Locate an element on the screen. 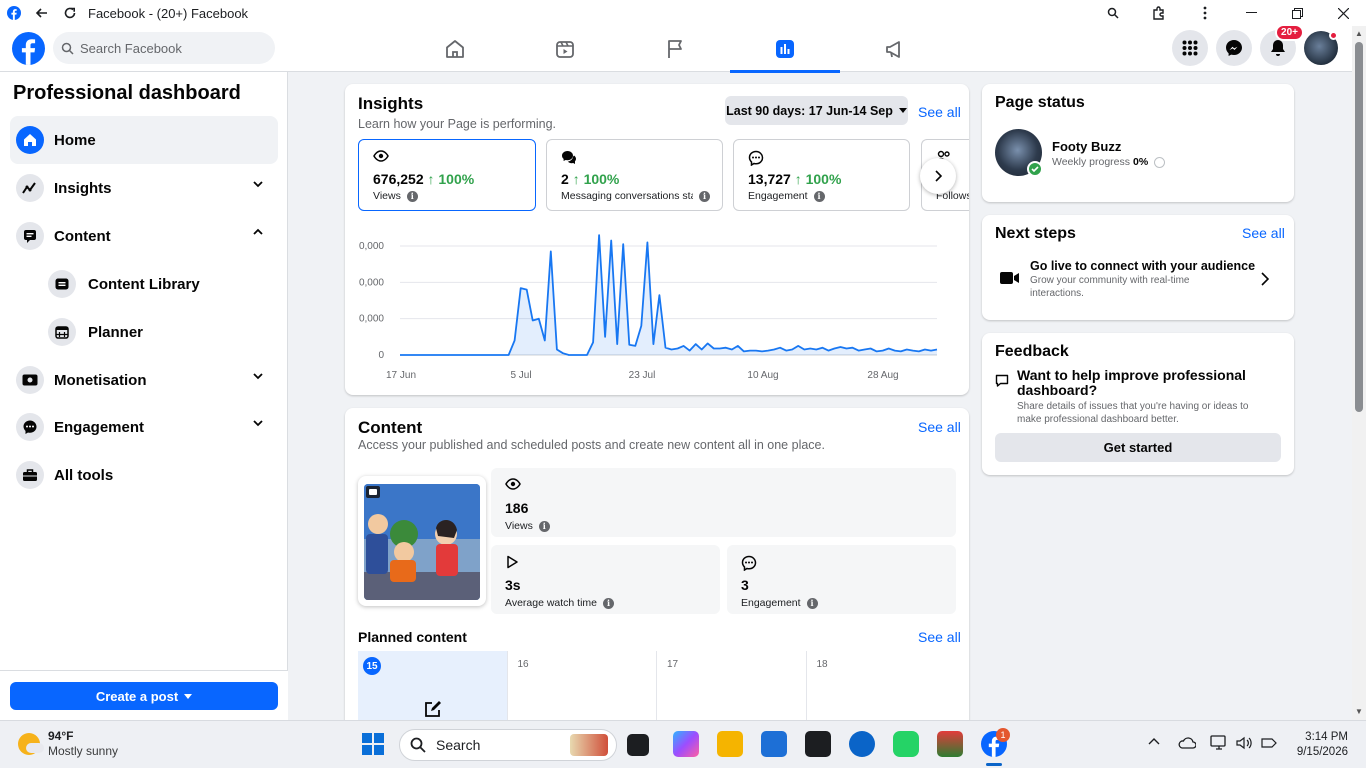 This screenshot has height=768, width=1366. page-name: Footy Buzz is located at coordinates (1086, 146).